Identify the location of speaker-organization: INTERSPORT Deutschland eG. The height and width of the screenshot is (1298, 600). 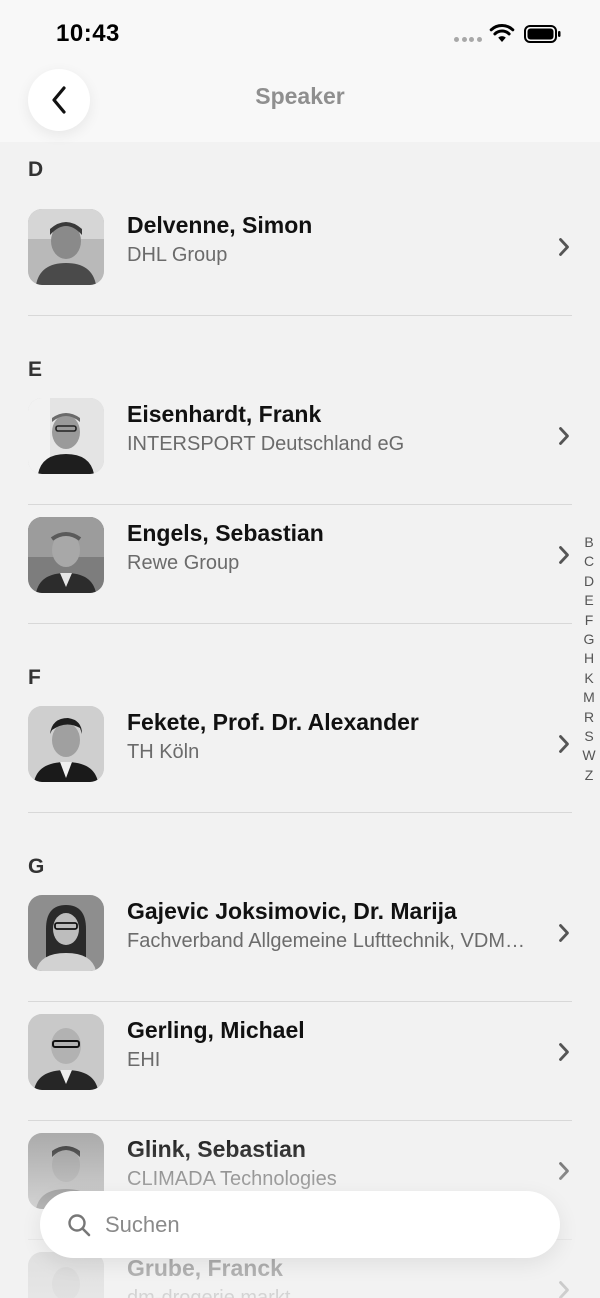
(266, 444).